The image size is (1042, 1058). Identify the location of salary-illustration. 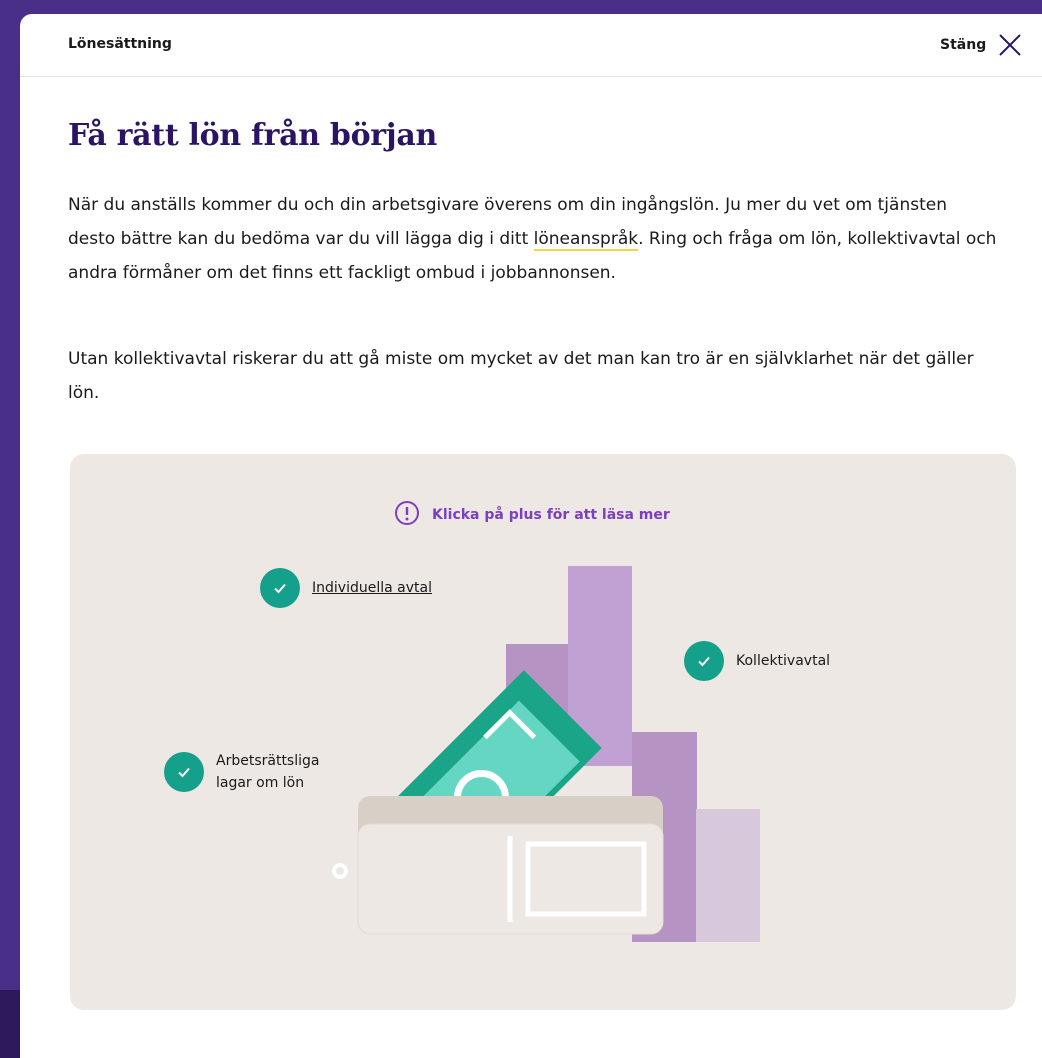
(546, 754).